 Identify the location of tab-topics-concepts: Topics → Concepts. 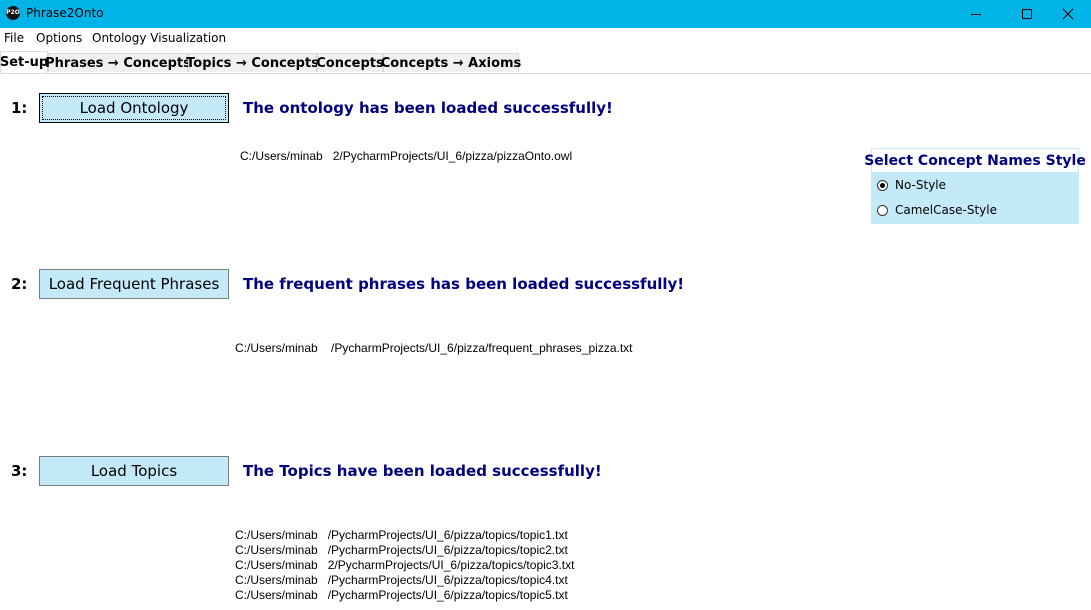
(252, 62).